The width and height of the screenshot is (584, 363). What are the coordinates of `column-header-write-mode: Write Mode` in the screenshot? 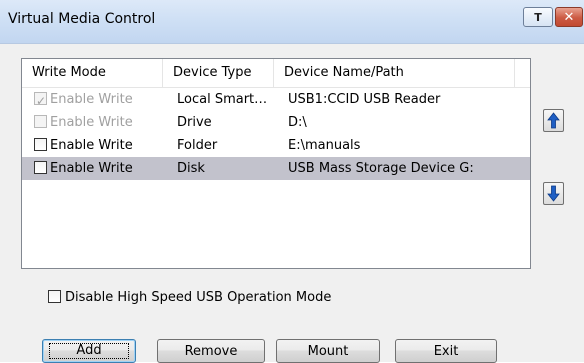 It's located at (92, 73).